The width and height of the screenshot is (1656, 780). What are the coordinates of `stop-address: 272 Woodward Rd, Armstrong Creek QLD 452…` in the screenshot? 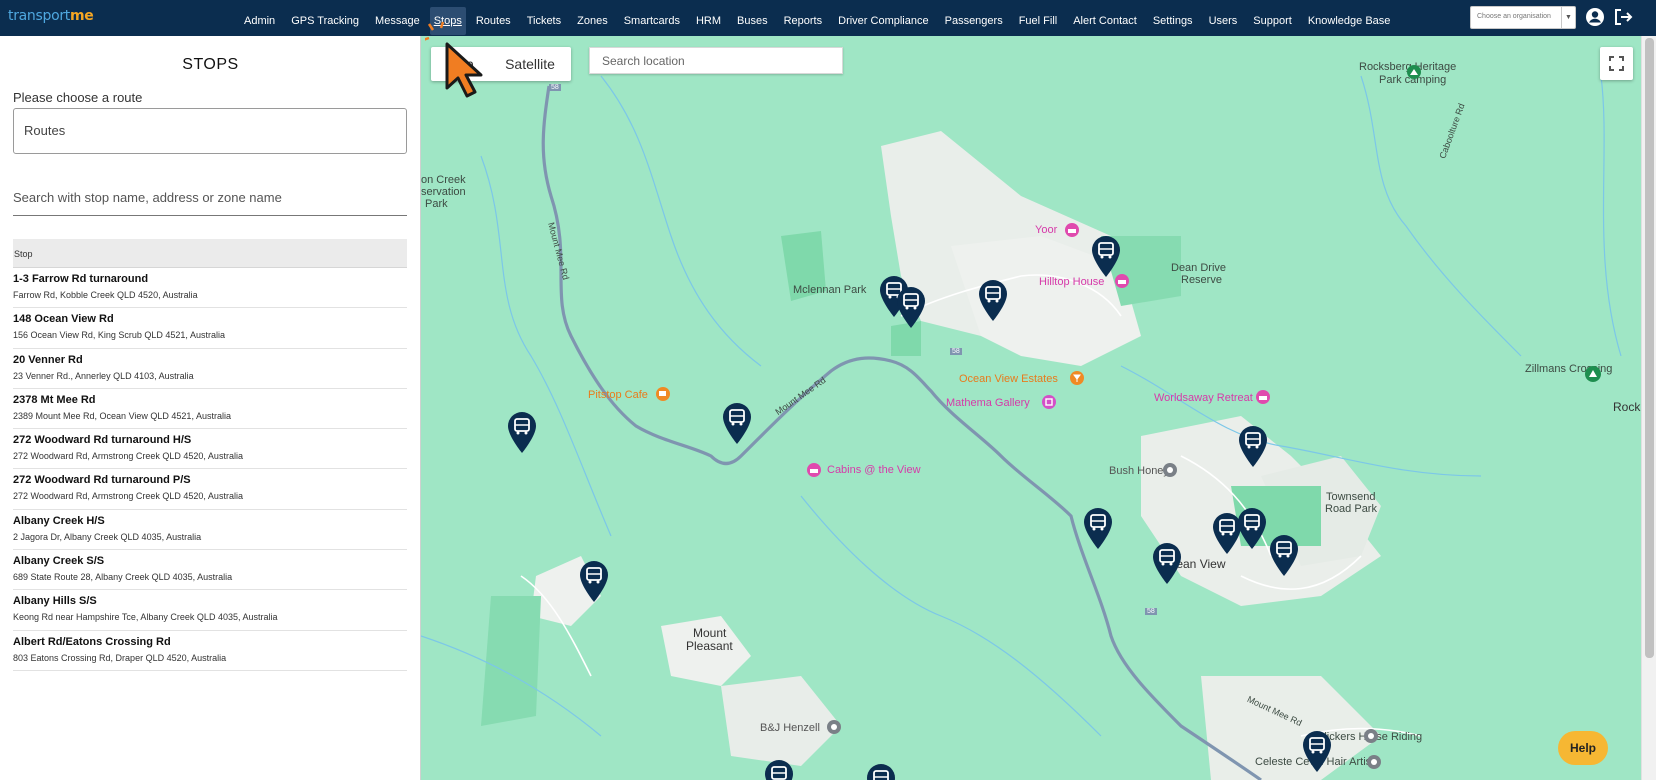 It's located at (128, 496).